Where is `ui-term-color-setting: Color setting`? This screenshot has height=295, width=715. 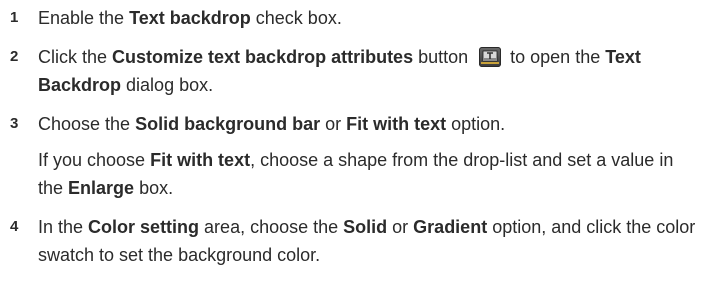
ui-term-color-setting: Color setting is located at coordinates (144, 227).